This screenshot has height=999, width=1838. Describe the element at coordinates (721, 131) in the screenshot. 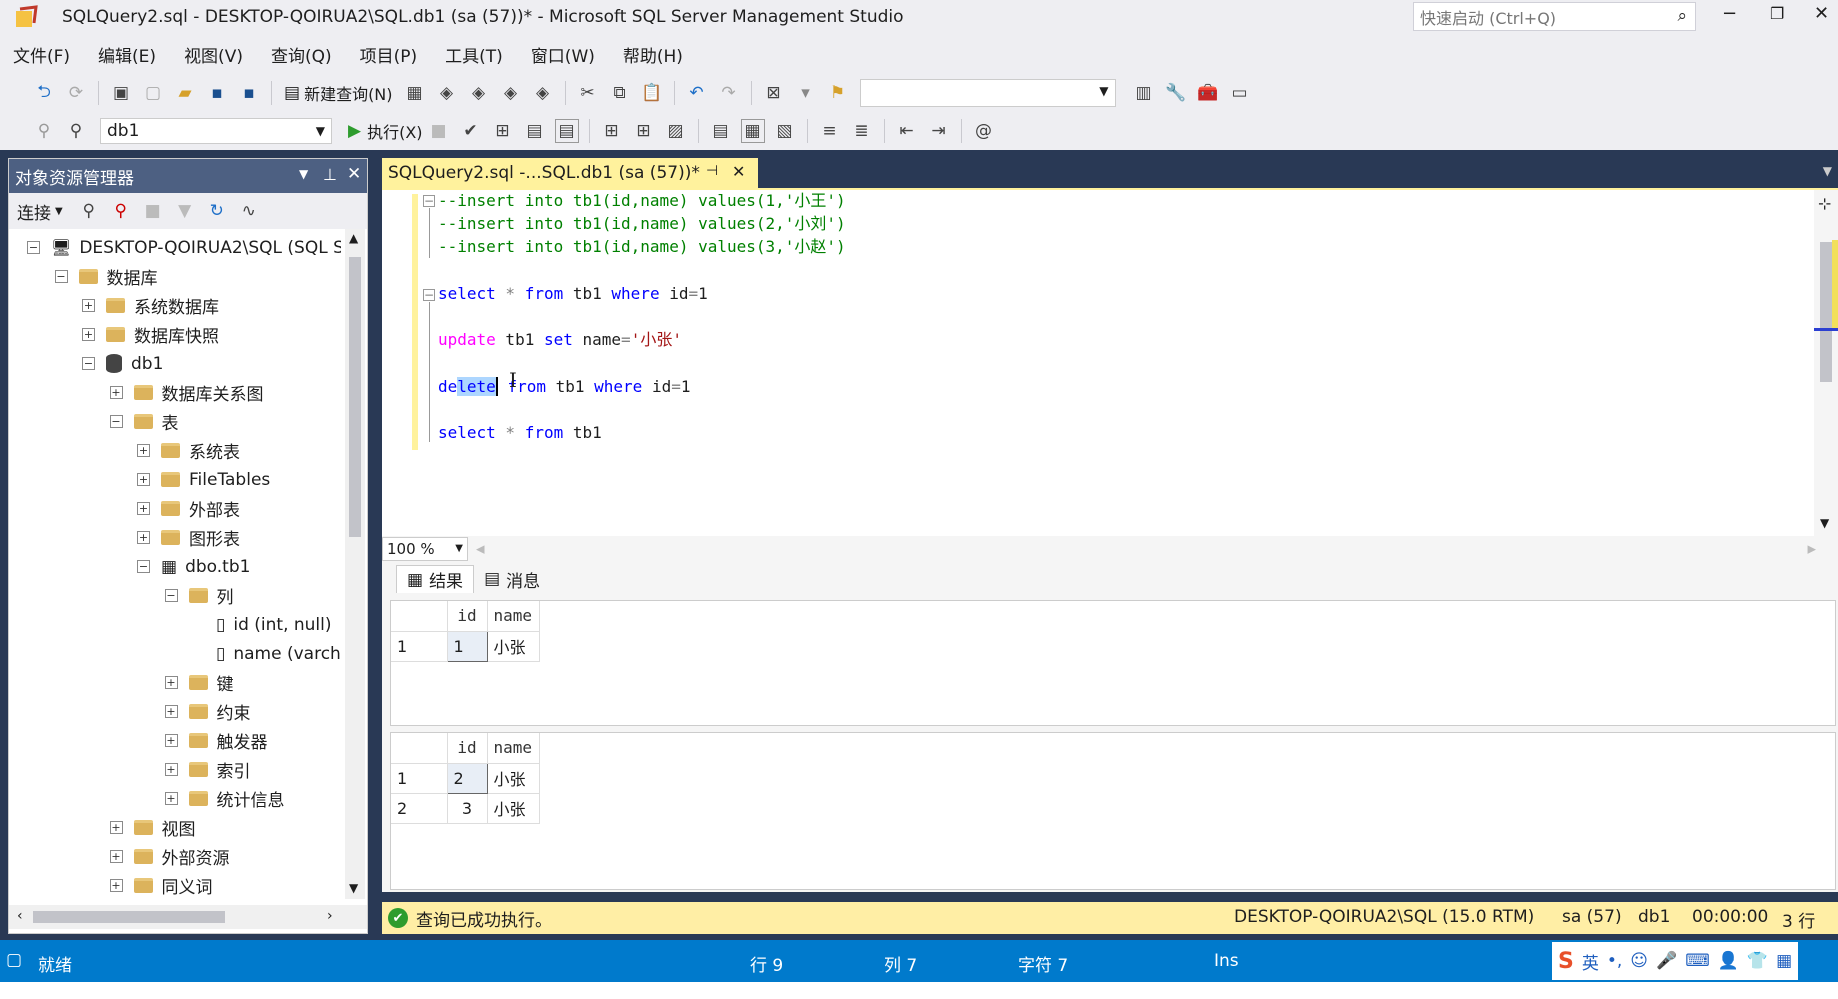

I see `results-to-text-icon: ▤` at that location.